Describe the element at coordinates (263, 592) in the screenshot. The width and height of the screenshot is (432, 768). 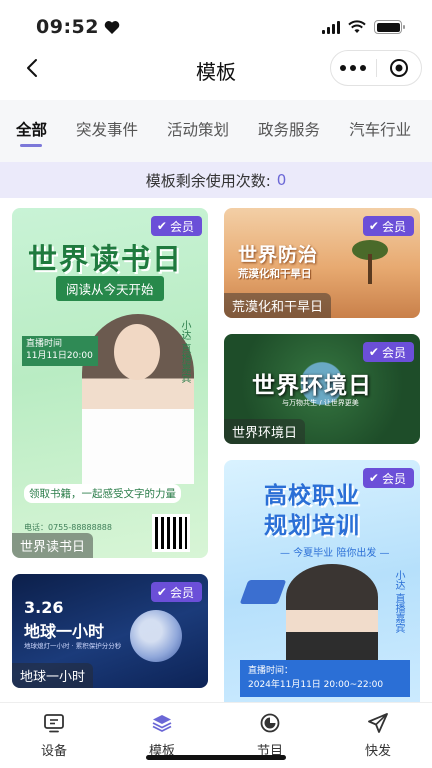
I see `graduation-cap-icon` at that location.